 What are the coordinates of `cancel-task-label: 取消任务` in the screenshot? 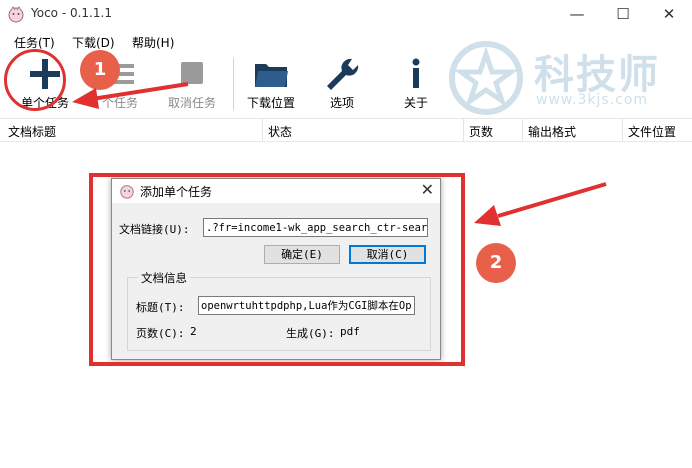 It's located at (191, 103).